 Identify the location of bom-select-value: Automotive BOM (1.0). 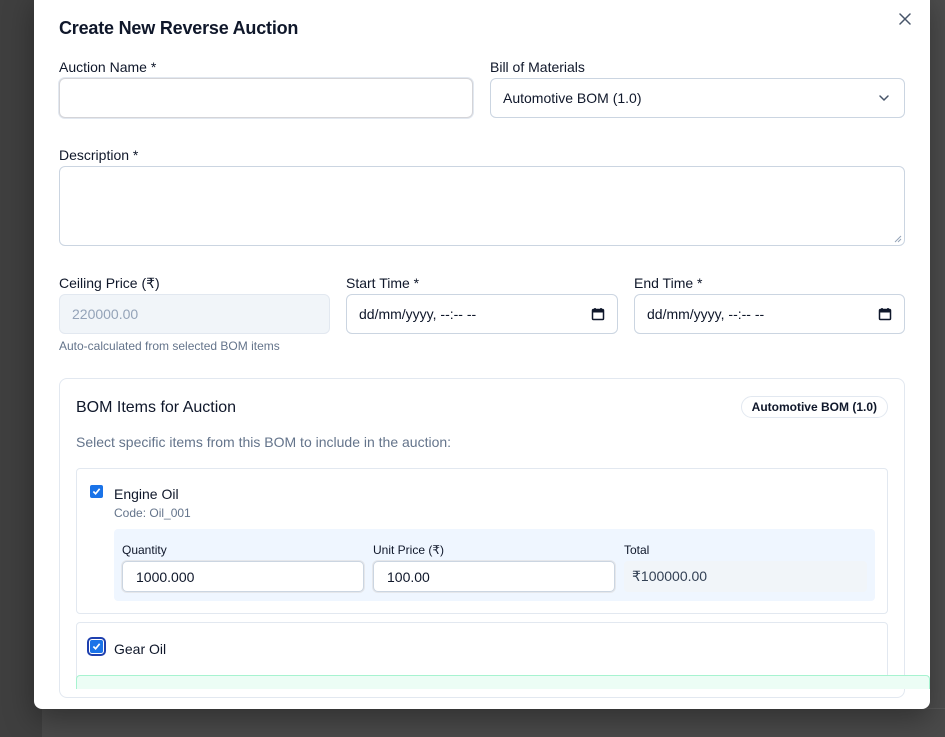
(572, 98).